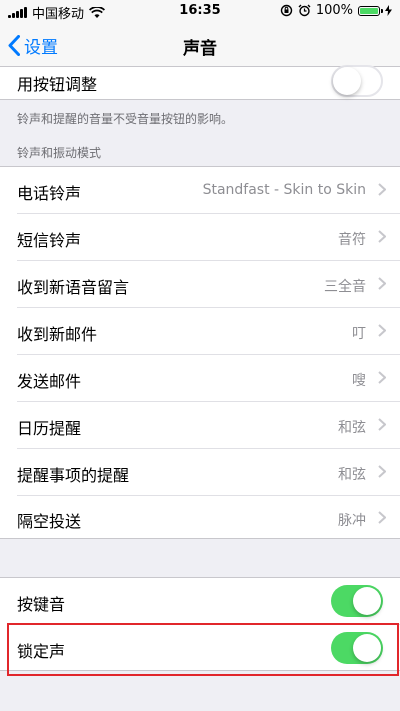  Describe the element at coordinates (41, 651) in the screenshot. I see `lock-sound-label: 锁定声` at that location.